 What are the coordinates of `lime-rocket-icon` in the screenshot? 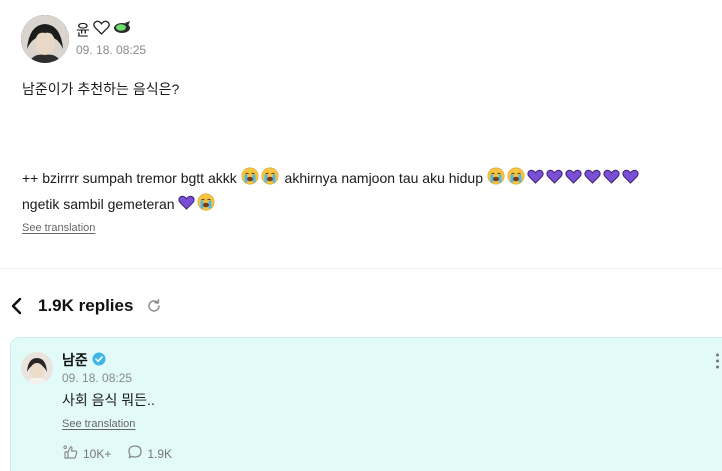 It's located at (122, 29).